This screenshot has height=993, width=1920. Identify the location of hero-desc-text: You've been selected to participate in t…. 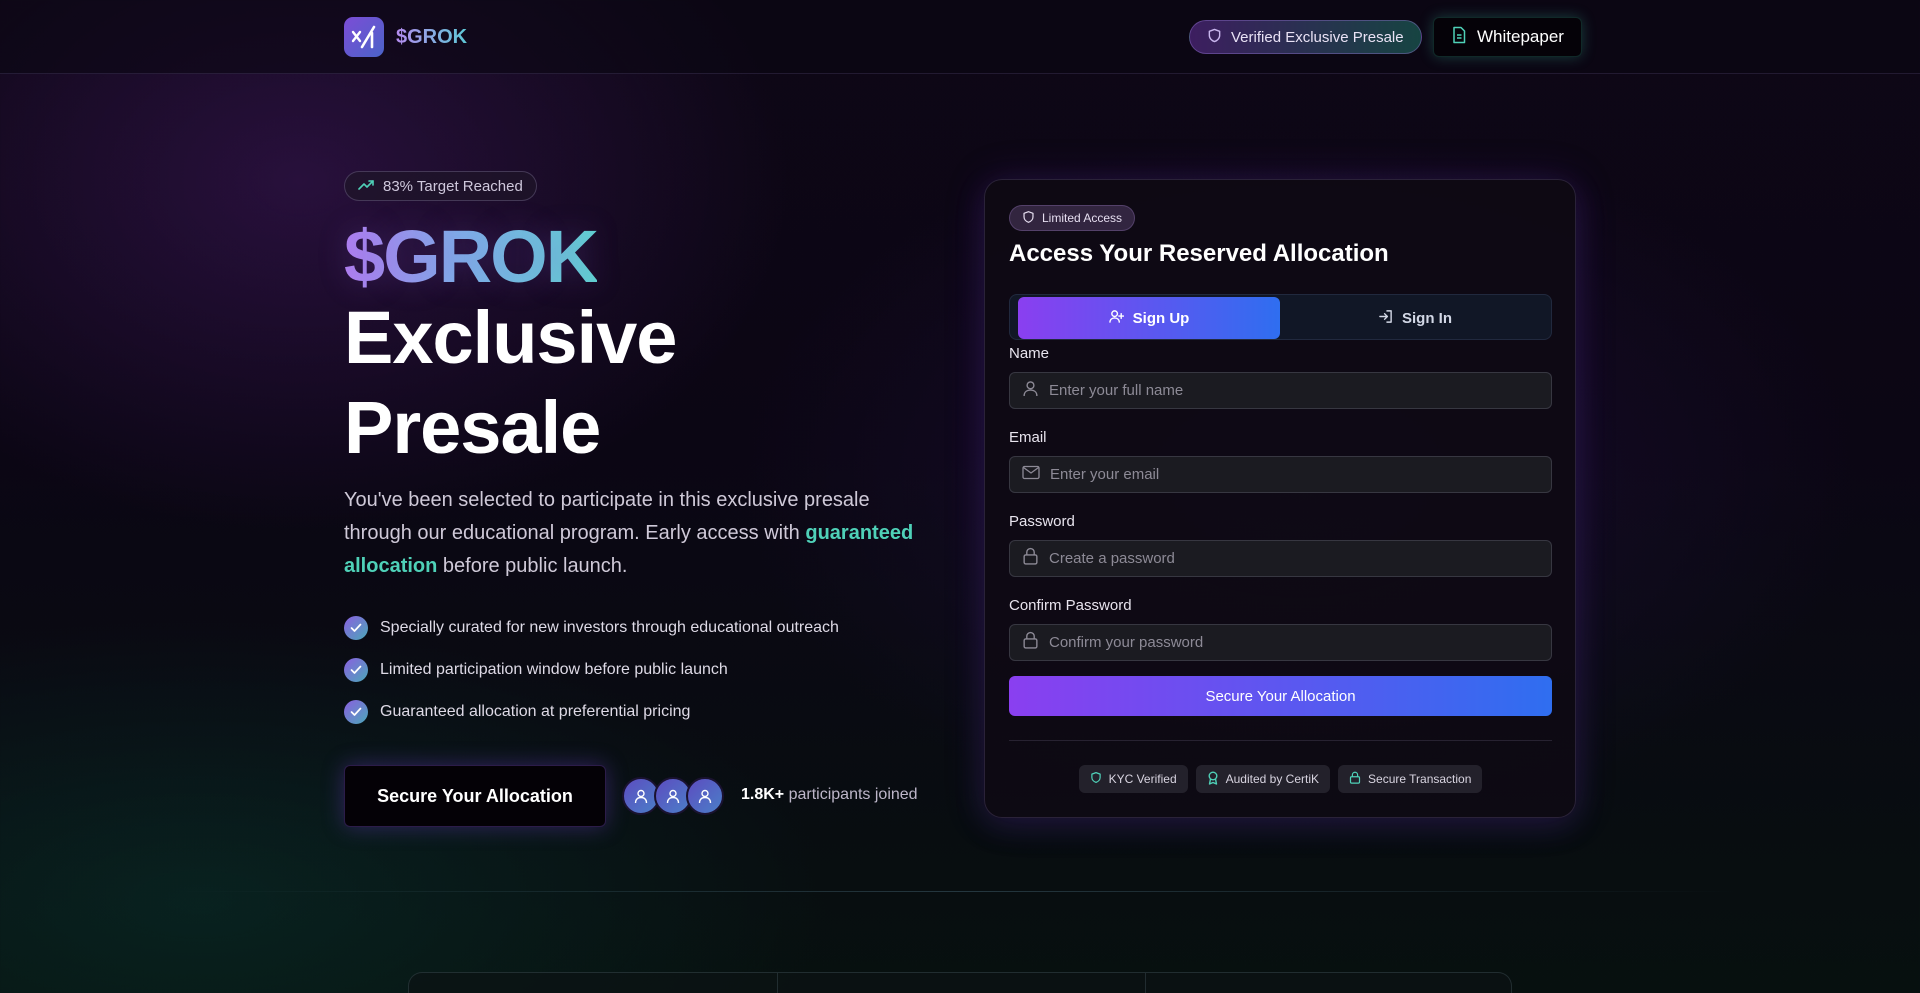
(607, 516).